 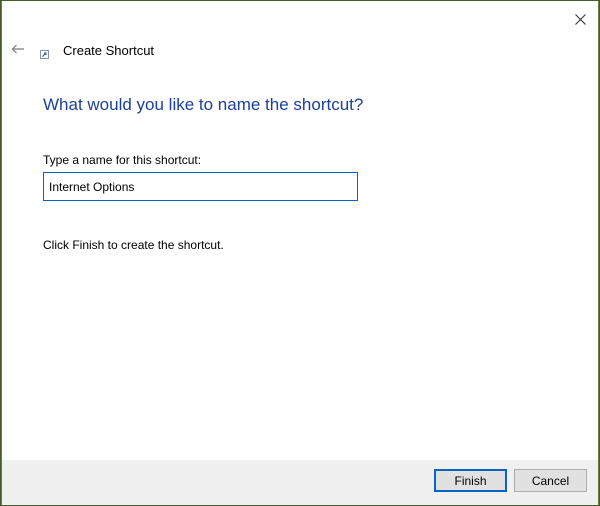 I want to click on back-arrow-icon, so click(x=17, y=49).